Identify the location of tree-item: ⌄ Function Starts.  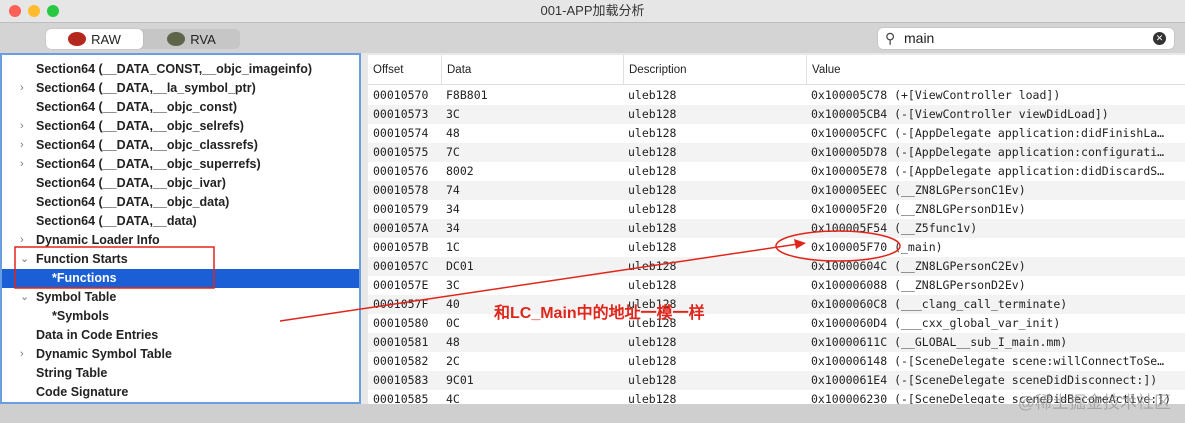
(180, 259).